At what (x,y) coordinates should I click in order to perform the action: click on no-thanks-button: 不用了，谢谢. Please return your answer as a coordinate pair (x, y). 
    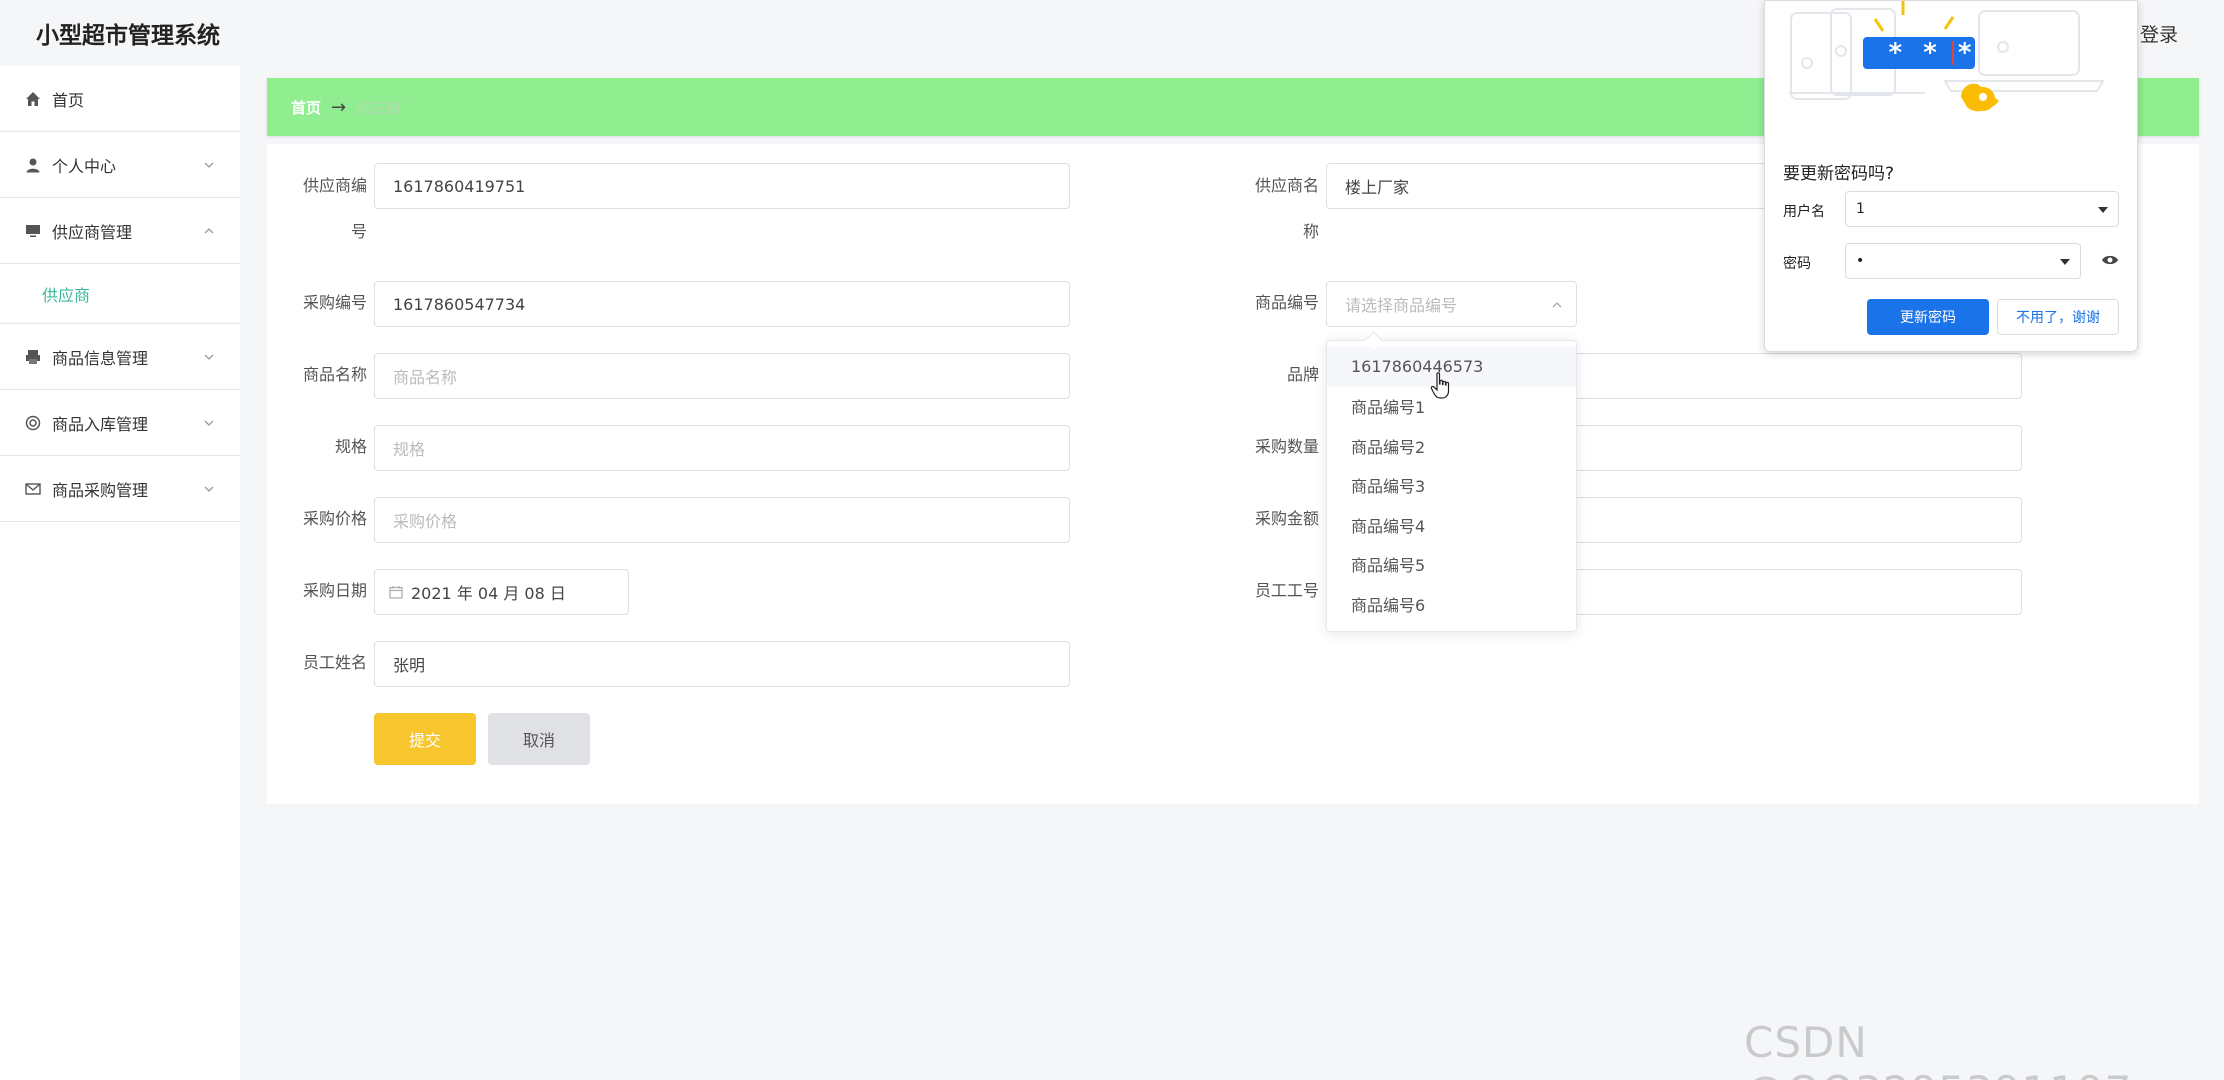
    Looking at the image, I should click on (2058, 317).